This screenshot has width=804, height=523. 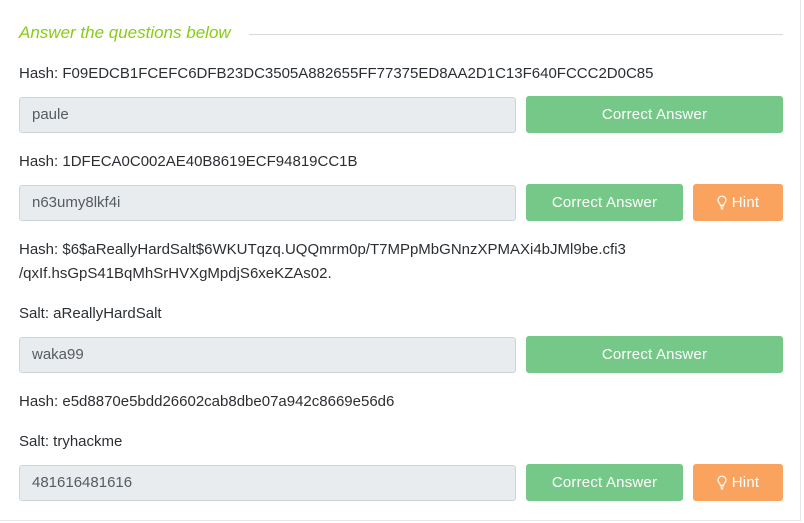 What do you see at coordinates (267, 203) in the screenshot?
I see `question-2-answer-field: n63umy8lkf4i` at bounding box center [267, 203].